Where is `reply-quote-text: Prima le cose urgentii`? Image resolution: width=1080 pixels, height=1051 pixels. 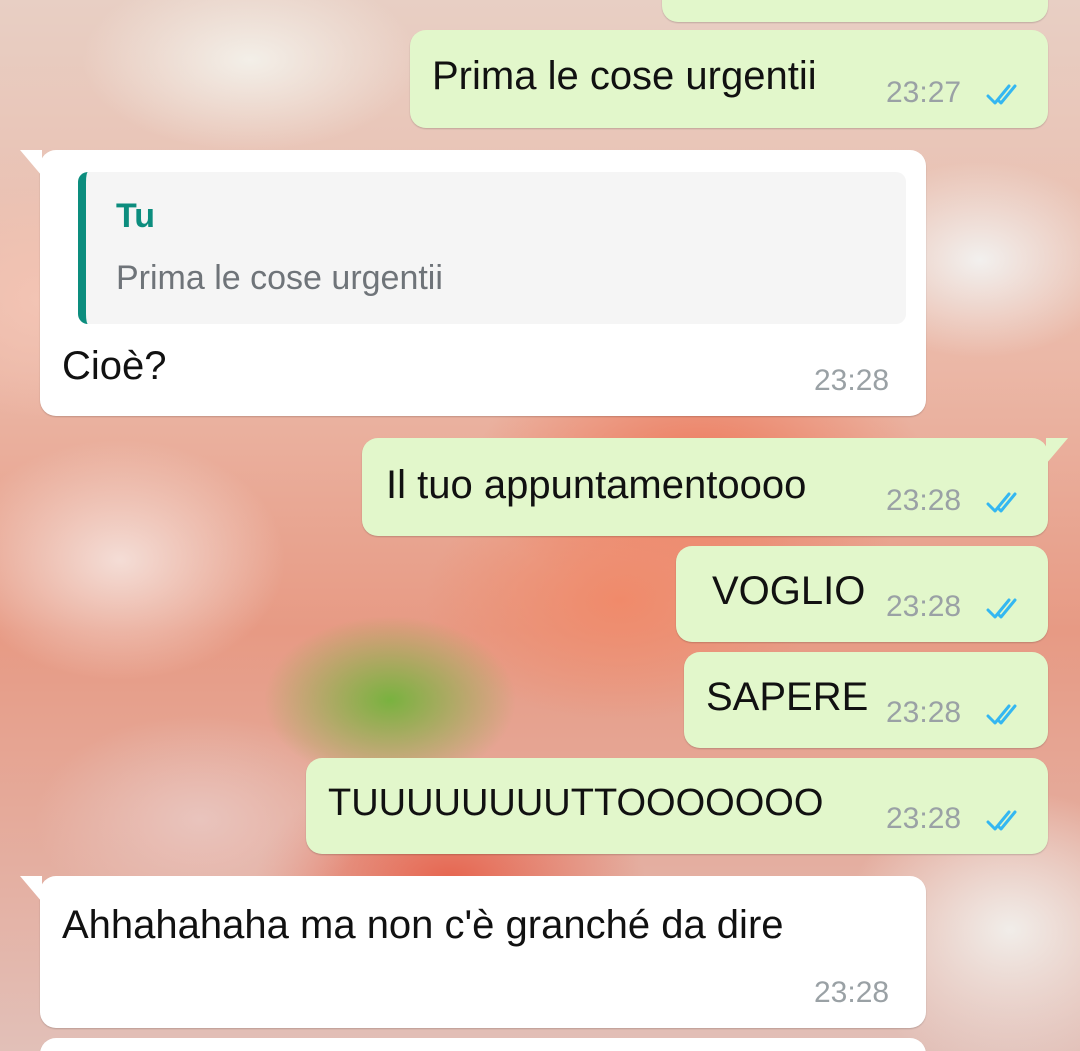 reply-quote-text: Prima le cose urgentii is located at coordinates (279, 278).